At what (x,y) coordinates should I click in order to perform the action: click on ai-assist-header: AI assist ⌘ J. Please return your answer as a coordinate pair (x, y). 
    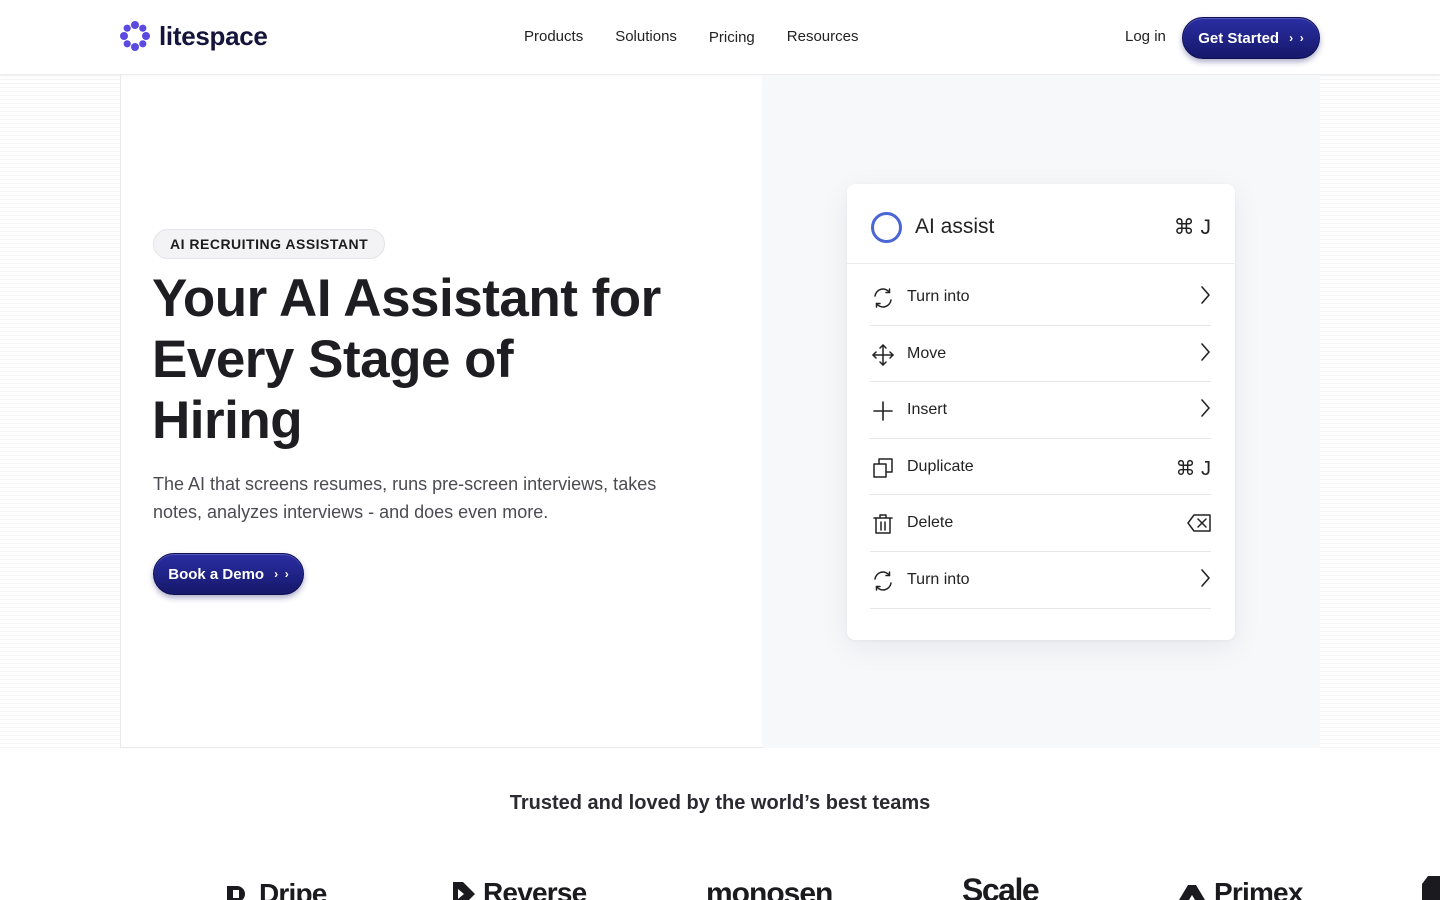
    Looking at the image, I should click on (1041, 224).